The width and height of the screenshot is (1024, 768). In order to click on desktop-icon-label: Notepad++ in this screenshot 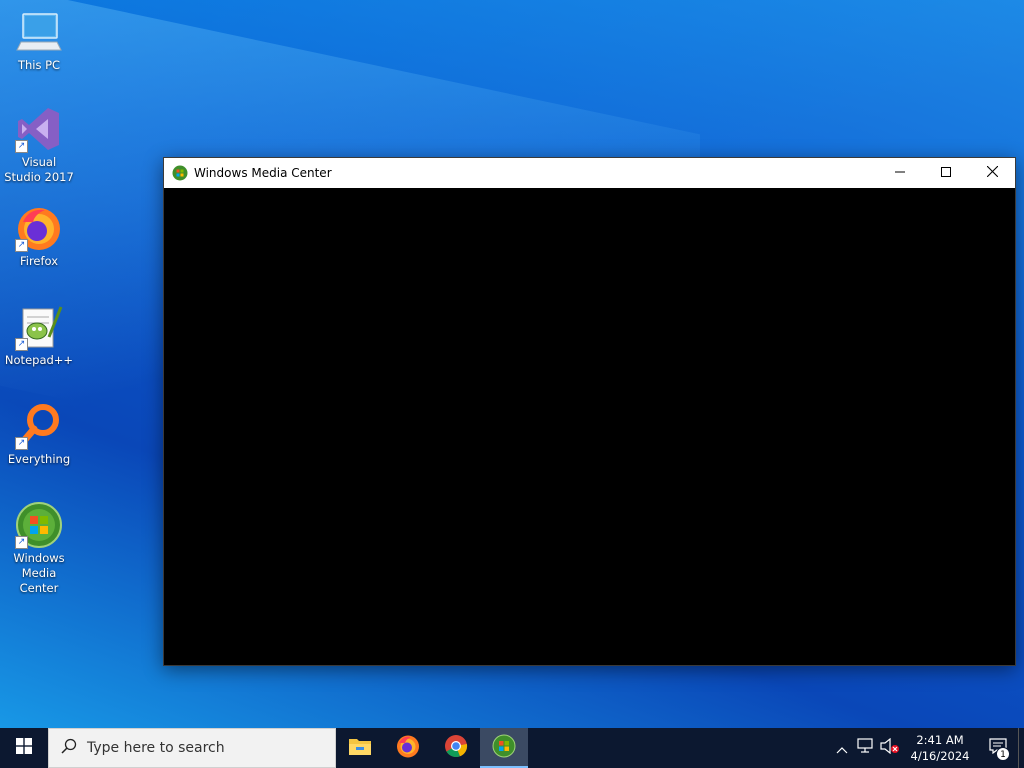, I will do `click(39, 360)`.